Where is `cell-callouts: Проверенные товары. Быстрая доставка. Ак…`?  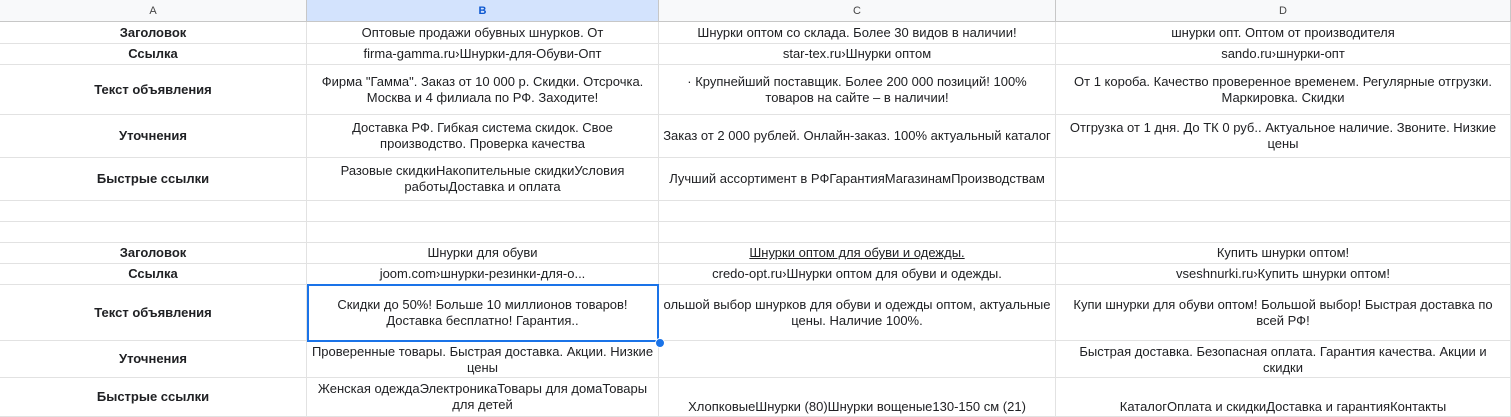
cell-callouts: Проверенные товары. Быстрая доставка. Ак… is located at coordinates (483, 359).